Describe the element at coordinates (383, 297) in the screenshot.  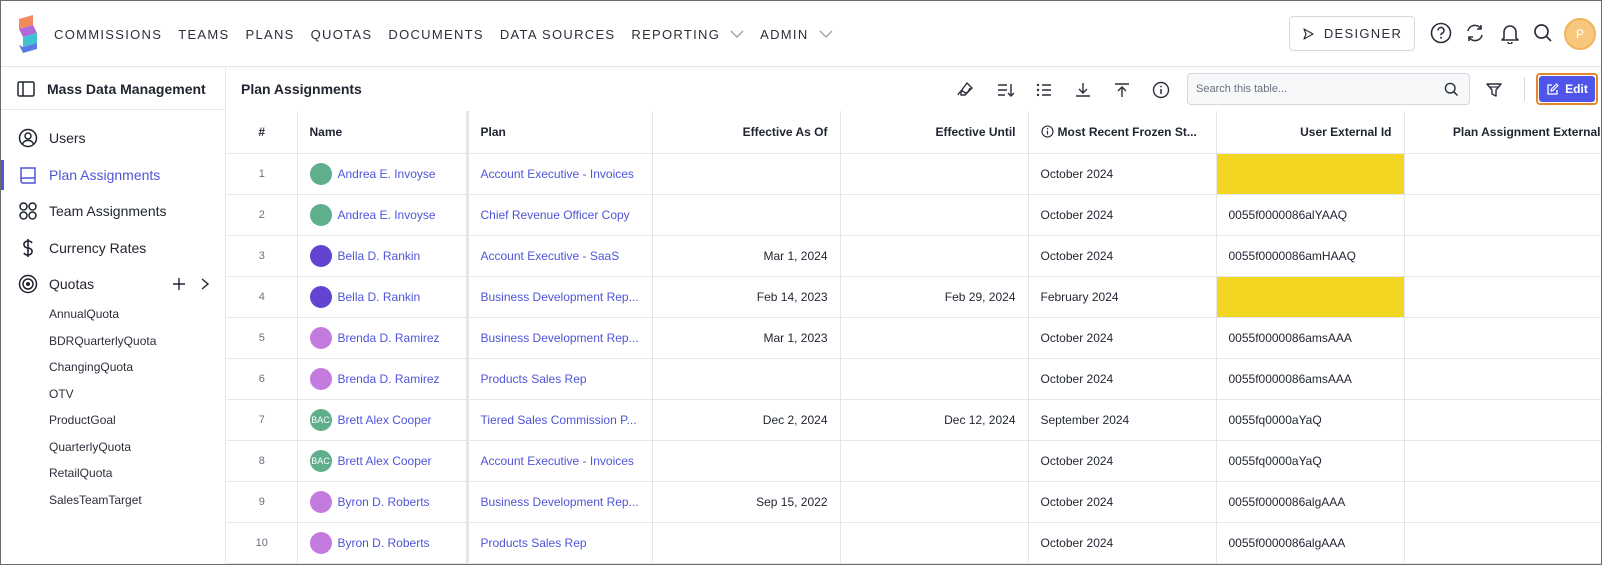
I see `name-cell: Bella D. Rankin` at that location.